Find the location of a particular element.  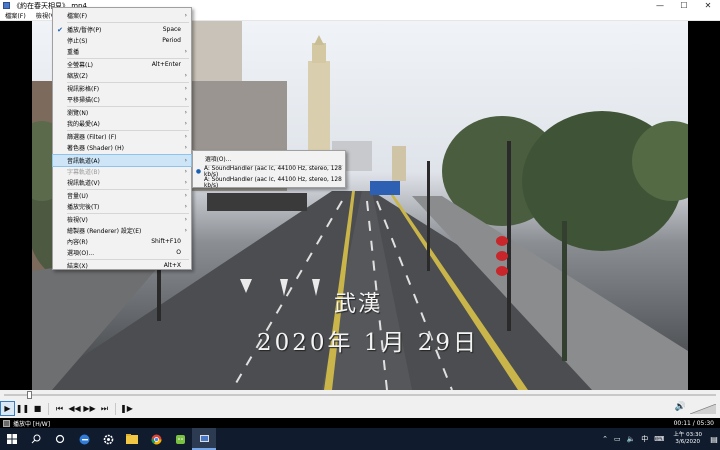

next-button: ⏭ is located at coordinates (104, 408).